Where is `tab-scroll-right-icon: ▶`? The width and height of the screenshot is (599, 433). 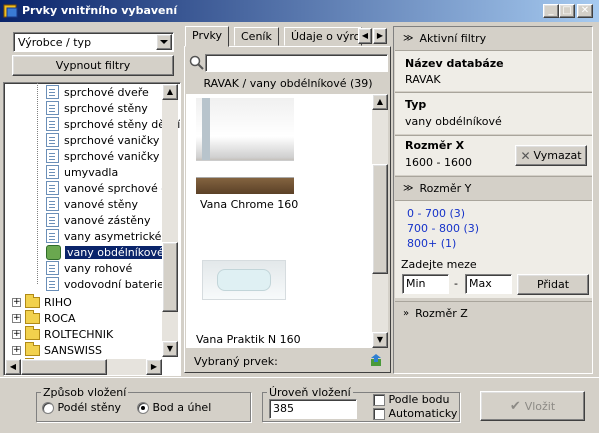
tab-scroll-right-icon: ▶ is located at coordinates (380, 36).